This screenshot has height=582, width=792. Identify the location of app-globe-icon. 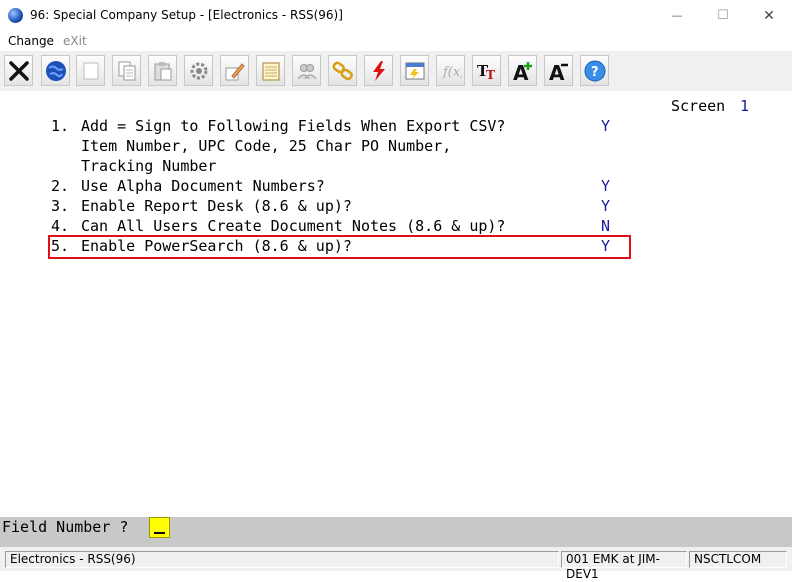
(15, 15).